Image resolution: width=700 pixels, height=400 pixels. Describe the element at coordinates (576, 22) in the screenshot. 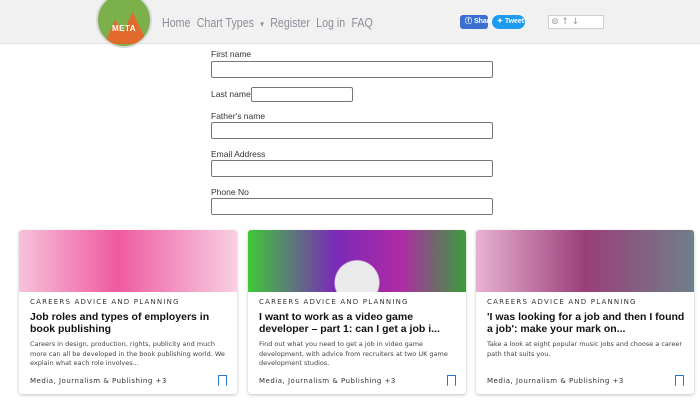

I see `vote-widget: ⊚ ↑ ↓` at that location.